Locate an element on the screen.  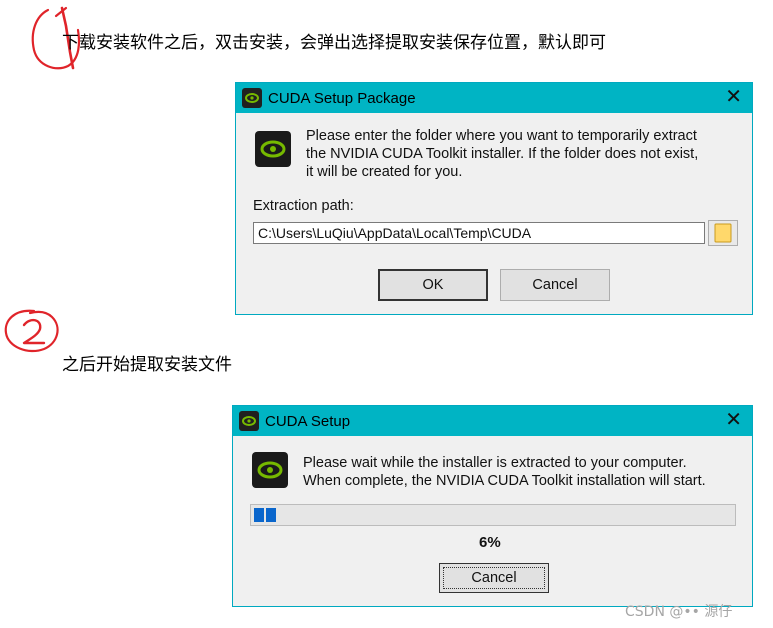
title-bar: CUDA Setup Package ✕ is located at coordinates (494, 98).